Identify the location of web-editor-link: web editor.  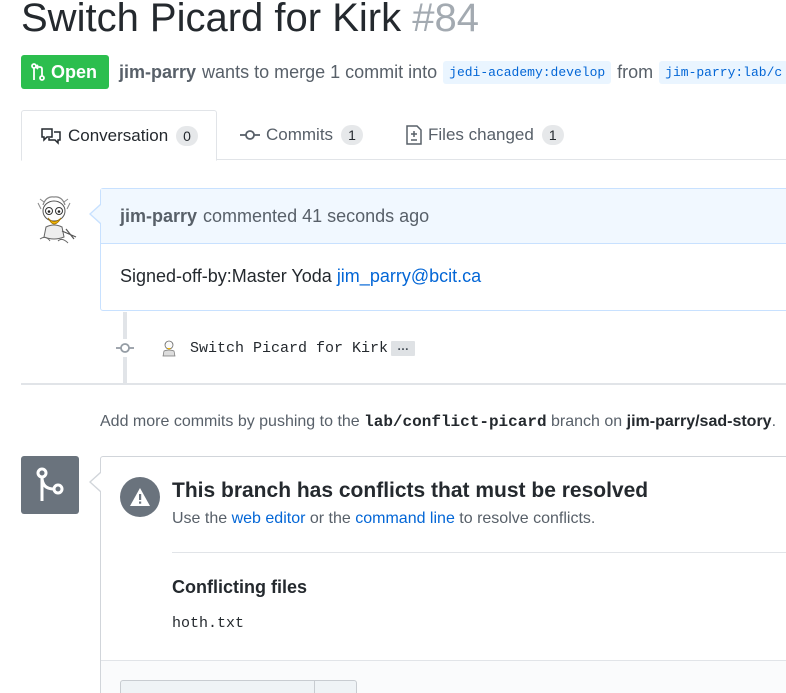
(269, 518).